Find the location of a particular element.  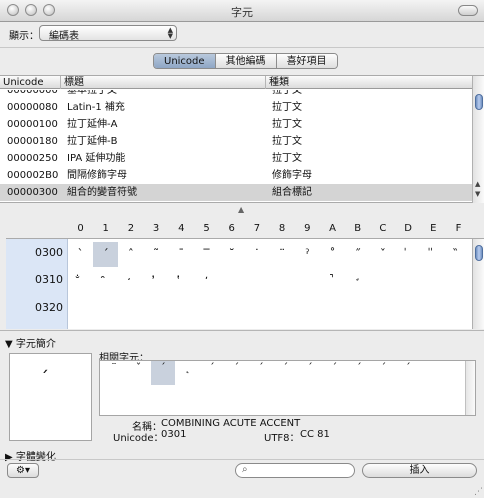

table-row: 00000000 基本拉丁文 拉丁文 is located at coordinates (236, 94).